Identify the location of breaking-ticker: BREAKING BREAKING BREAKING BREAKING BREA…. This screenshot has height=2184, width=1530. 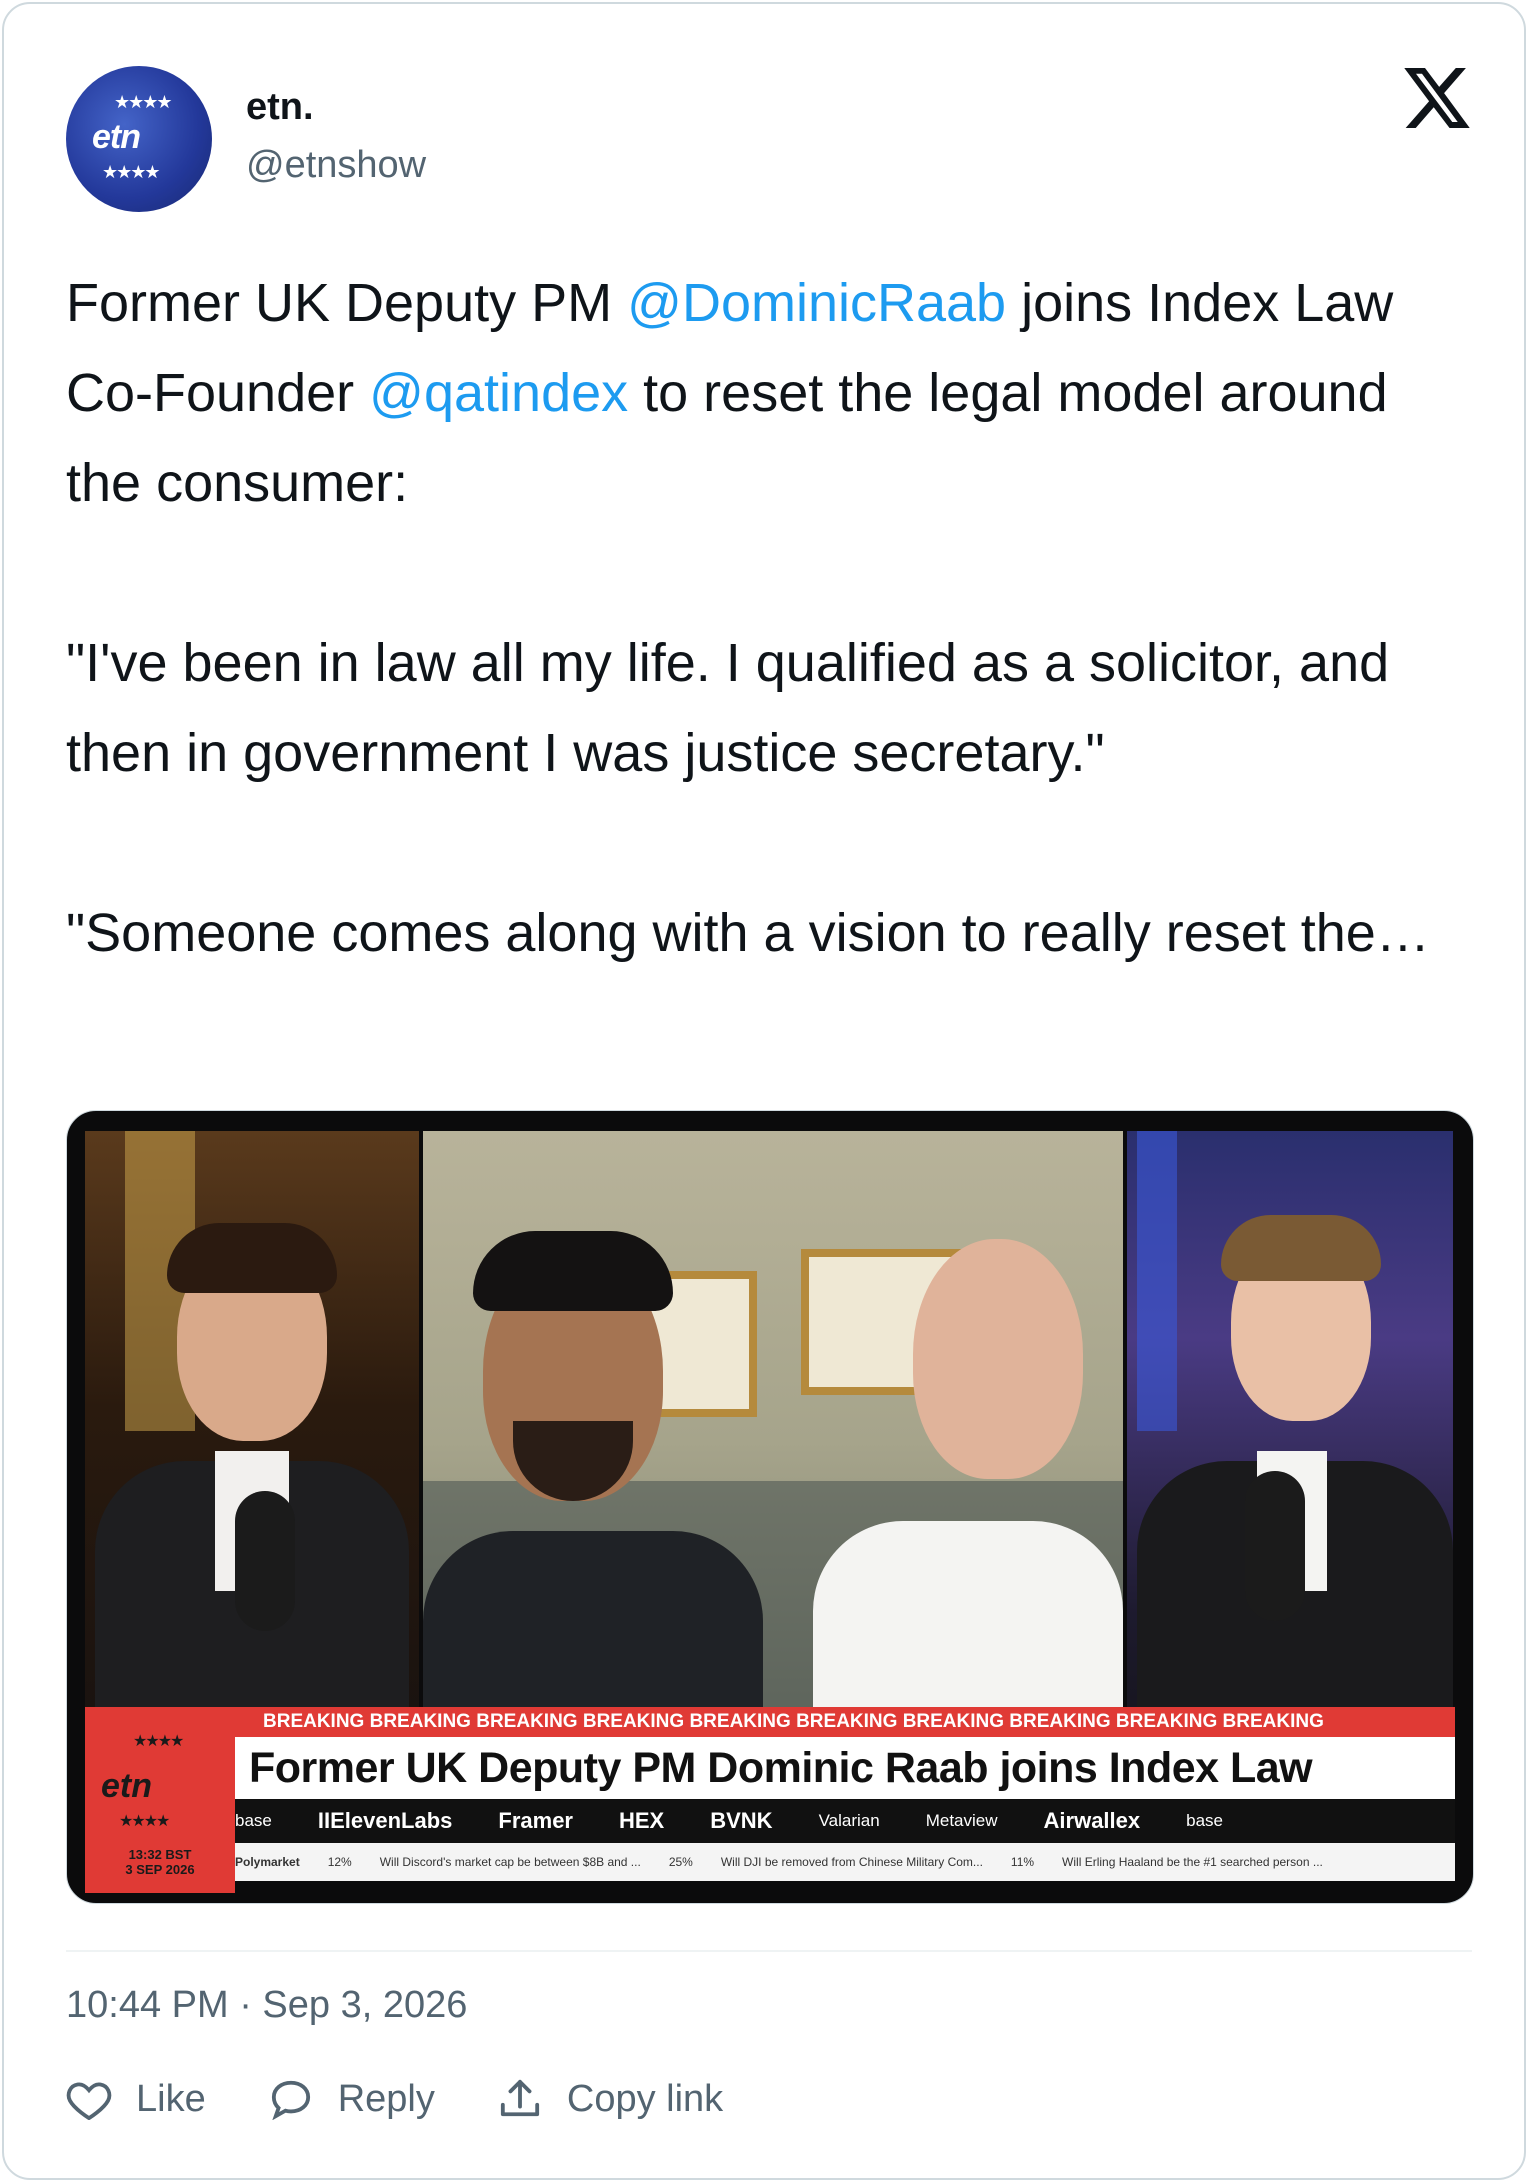
(845, 1722).